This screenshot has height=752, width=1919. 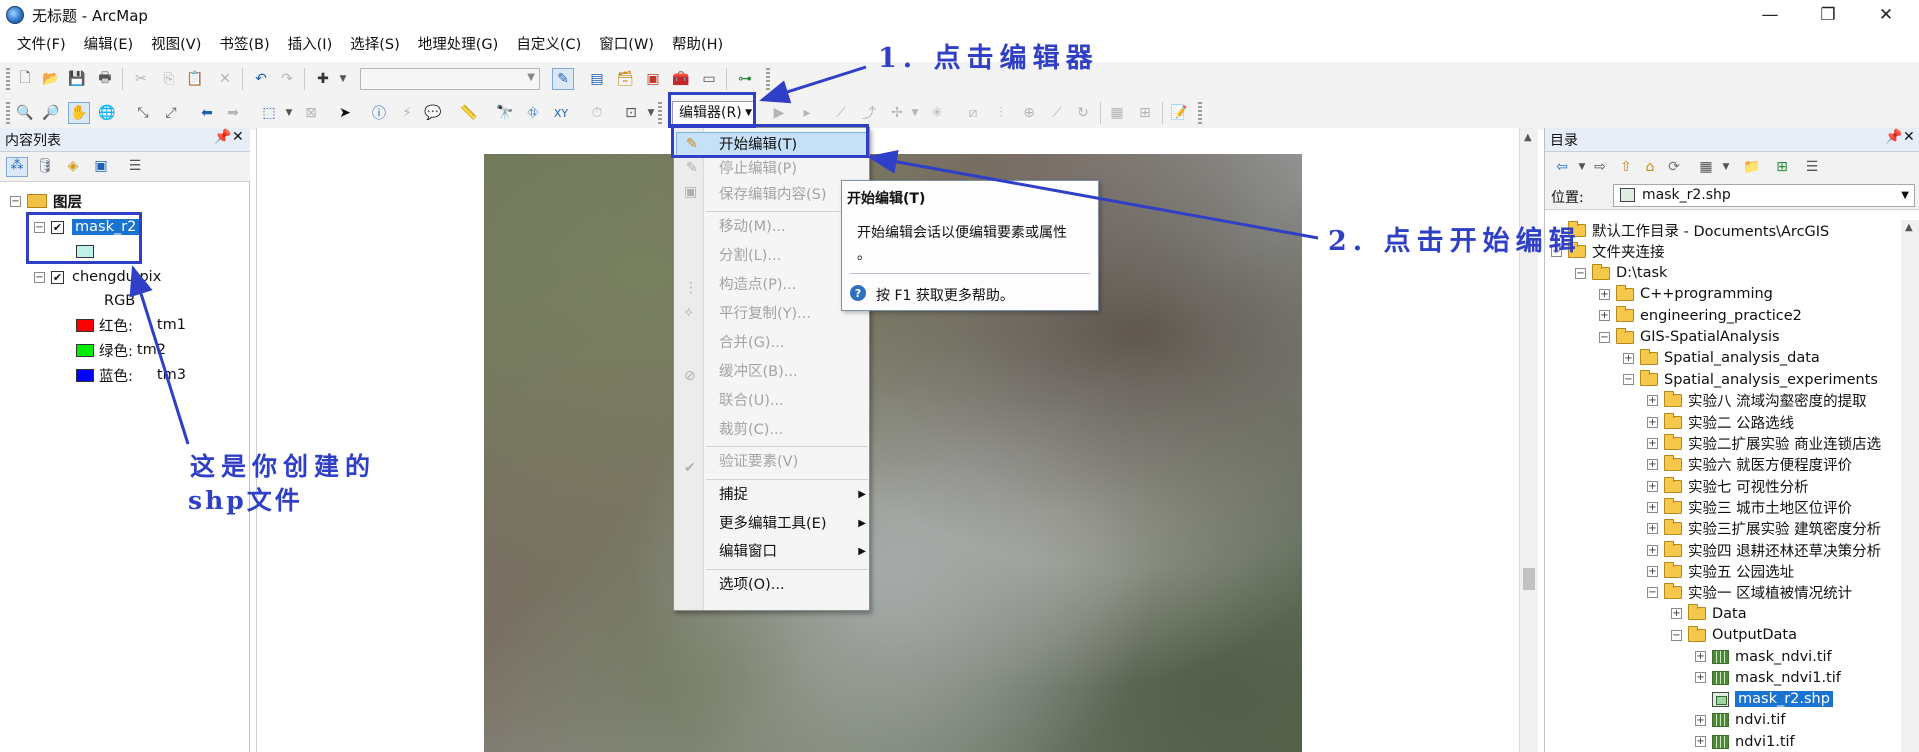 I want to click on python-window-icon: ▭, so click(x=709, y=79).